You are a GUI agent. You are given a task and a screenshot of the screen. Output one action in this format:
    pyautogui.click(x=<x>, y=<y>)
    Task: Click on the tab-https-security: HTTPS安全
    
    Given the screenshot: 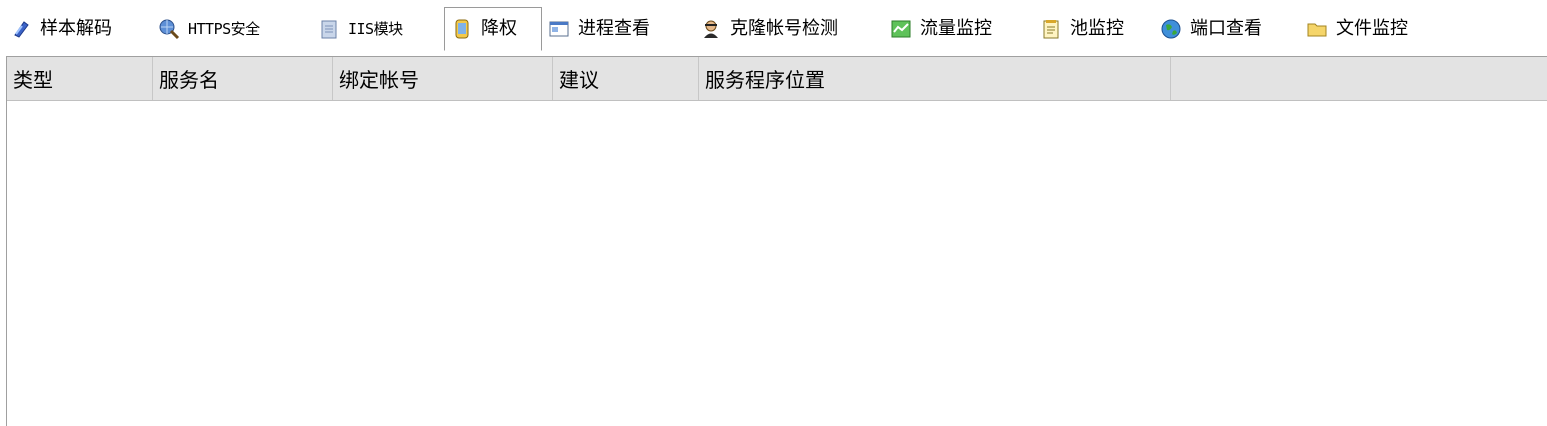 What is the action you would take?
    pyautogui.click(x=232, y=29)
    